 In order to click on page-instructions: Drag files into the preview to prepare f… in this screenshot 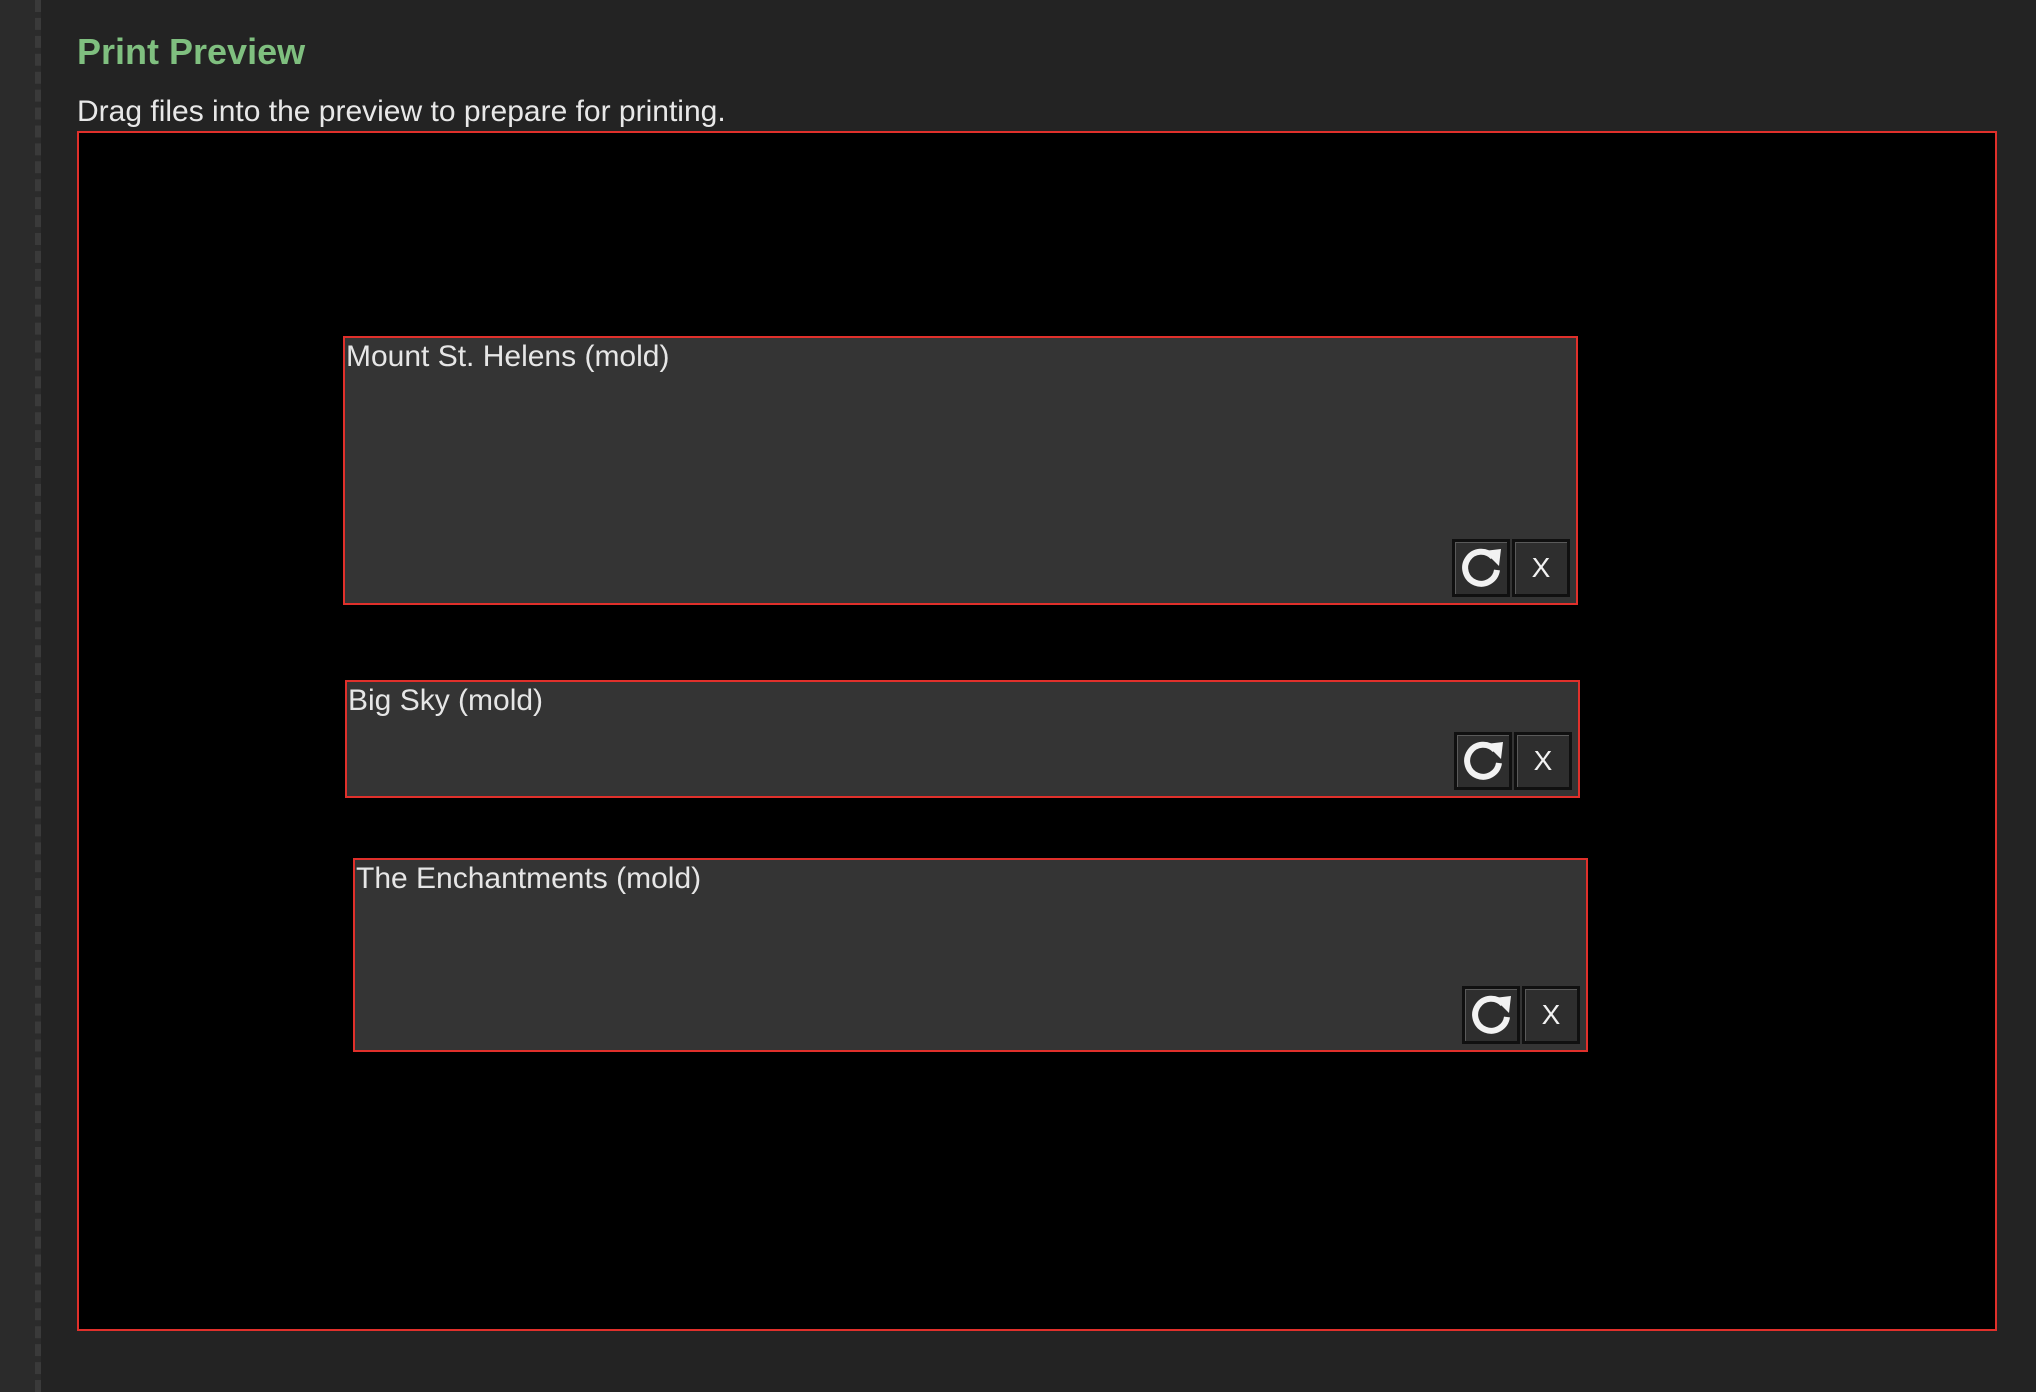, I will do `click(401, 111)`.